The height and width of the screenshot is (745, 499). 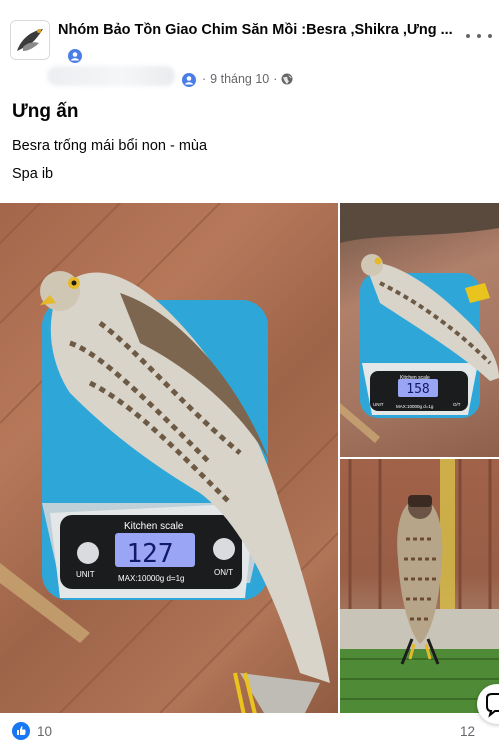 I want to click on post-body-line: Spa ib, so click(x=33, y=174).